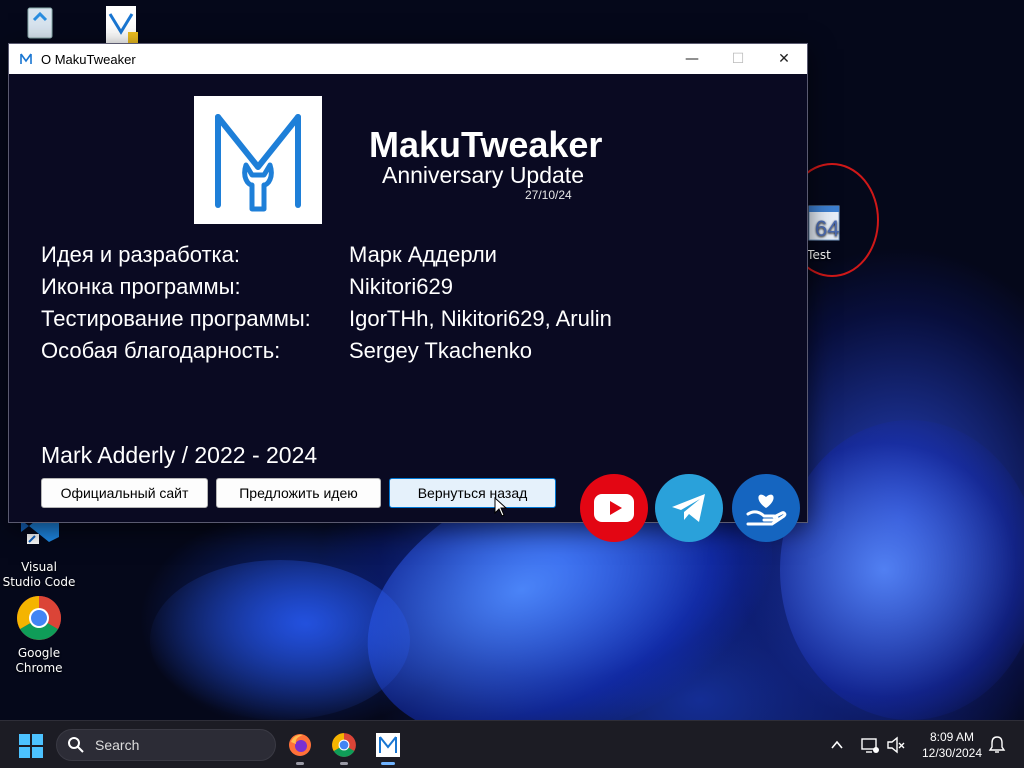 The image size is (1024, 768). Describe the element at coordinates (486, 144) in the screenshot. I see `app-name: MakuTweaker` at that location.